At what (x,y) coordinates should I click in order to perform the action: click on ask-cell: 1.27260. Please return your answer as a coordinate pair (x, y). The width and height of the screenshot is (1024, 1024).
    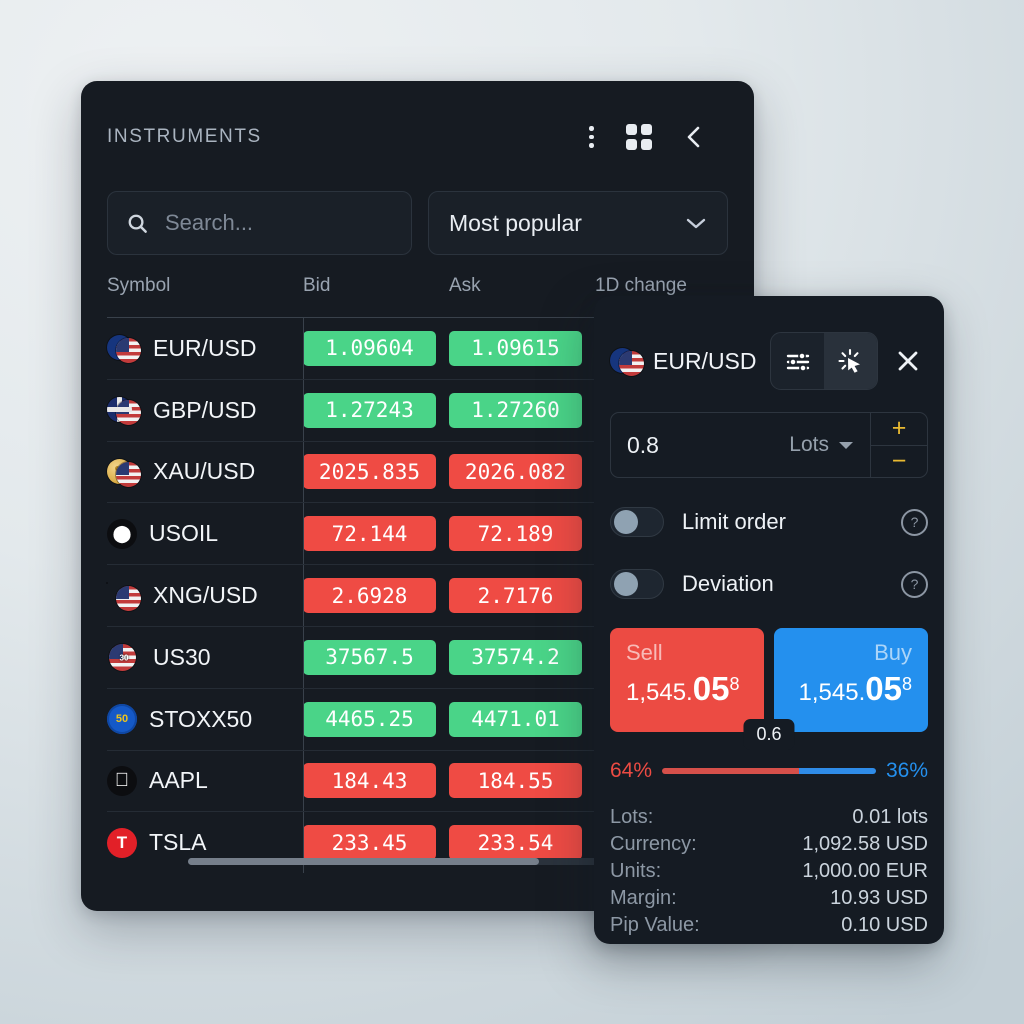
    Looking at the image, I should click on (522, 410).